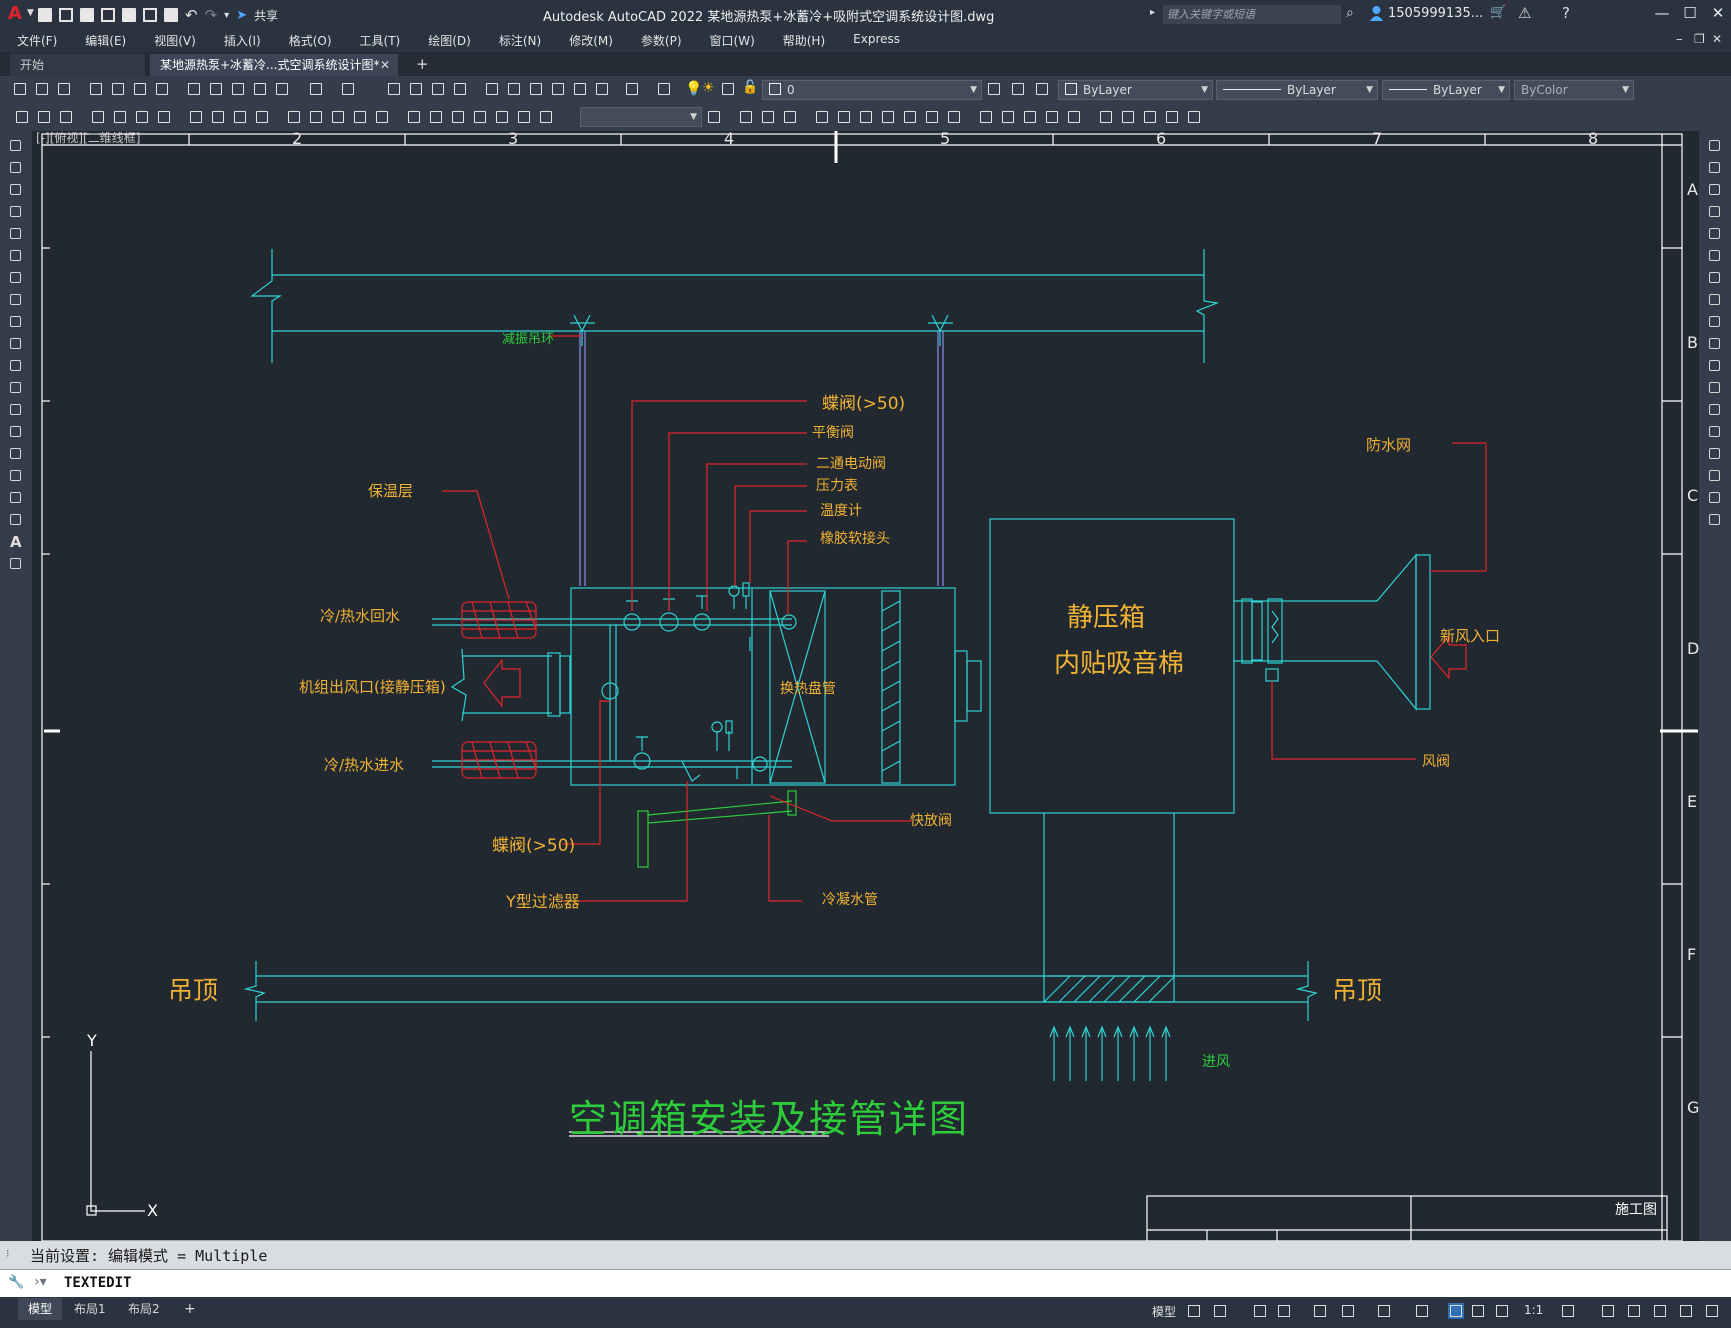 This screenshot has width=1731, height=1328. Describe the element at coordinates (16, 278) in the screenshot. I see `circle-icon` at that location.